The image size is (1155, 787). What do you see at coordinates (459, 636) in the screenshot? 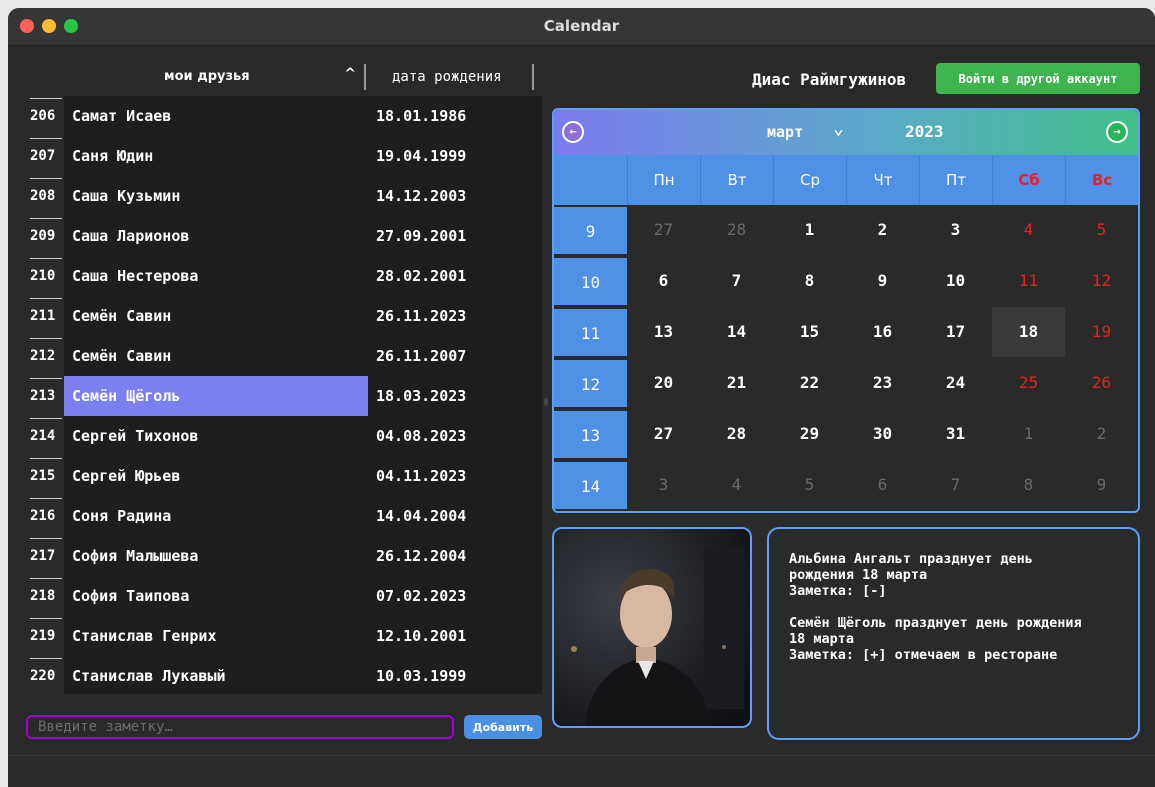
I see `birth-date: 12.10.2001` at bounding box center [459, 636].